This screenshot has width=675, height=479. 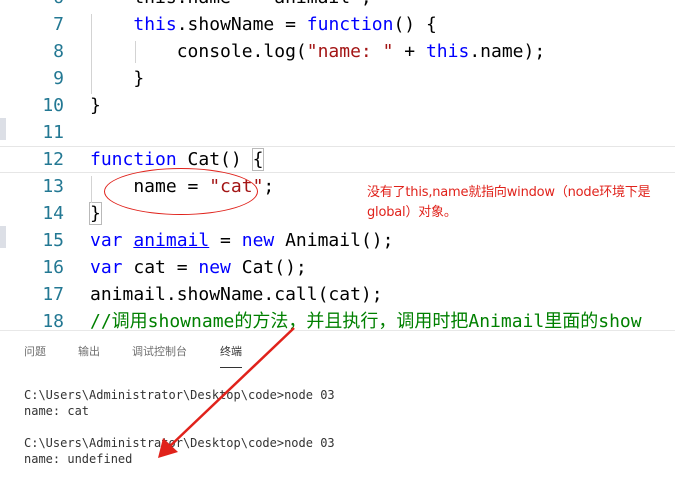 I want to click on code-token: .showName =, so click(x=241, y=24).